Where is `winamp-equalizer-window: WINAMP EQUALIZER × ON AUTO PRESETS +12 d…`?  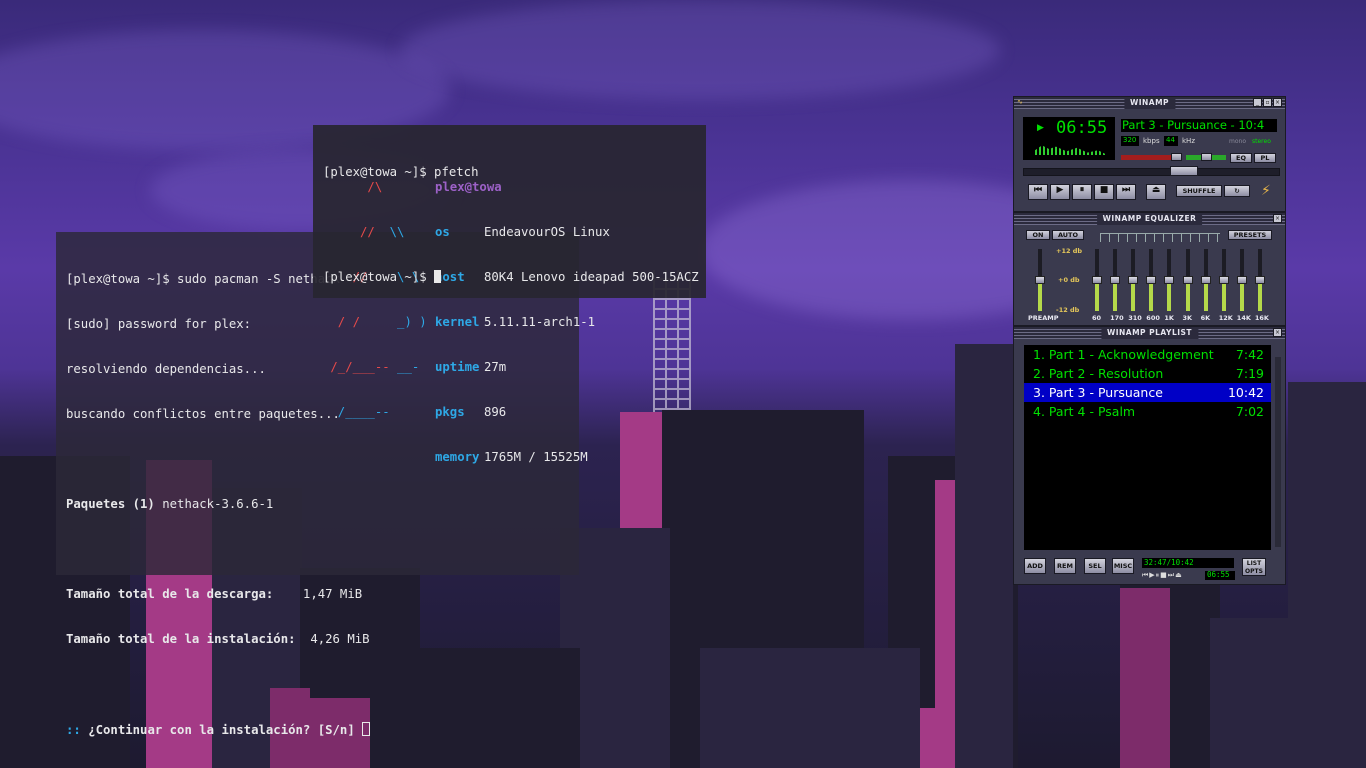 winamp-equalizer-window: WINAMP EQUALIZER × ON AUTO PRESETS +12 d… is located at coordinates (1149, 269).